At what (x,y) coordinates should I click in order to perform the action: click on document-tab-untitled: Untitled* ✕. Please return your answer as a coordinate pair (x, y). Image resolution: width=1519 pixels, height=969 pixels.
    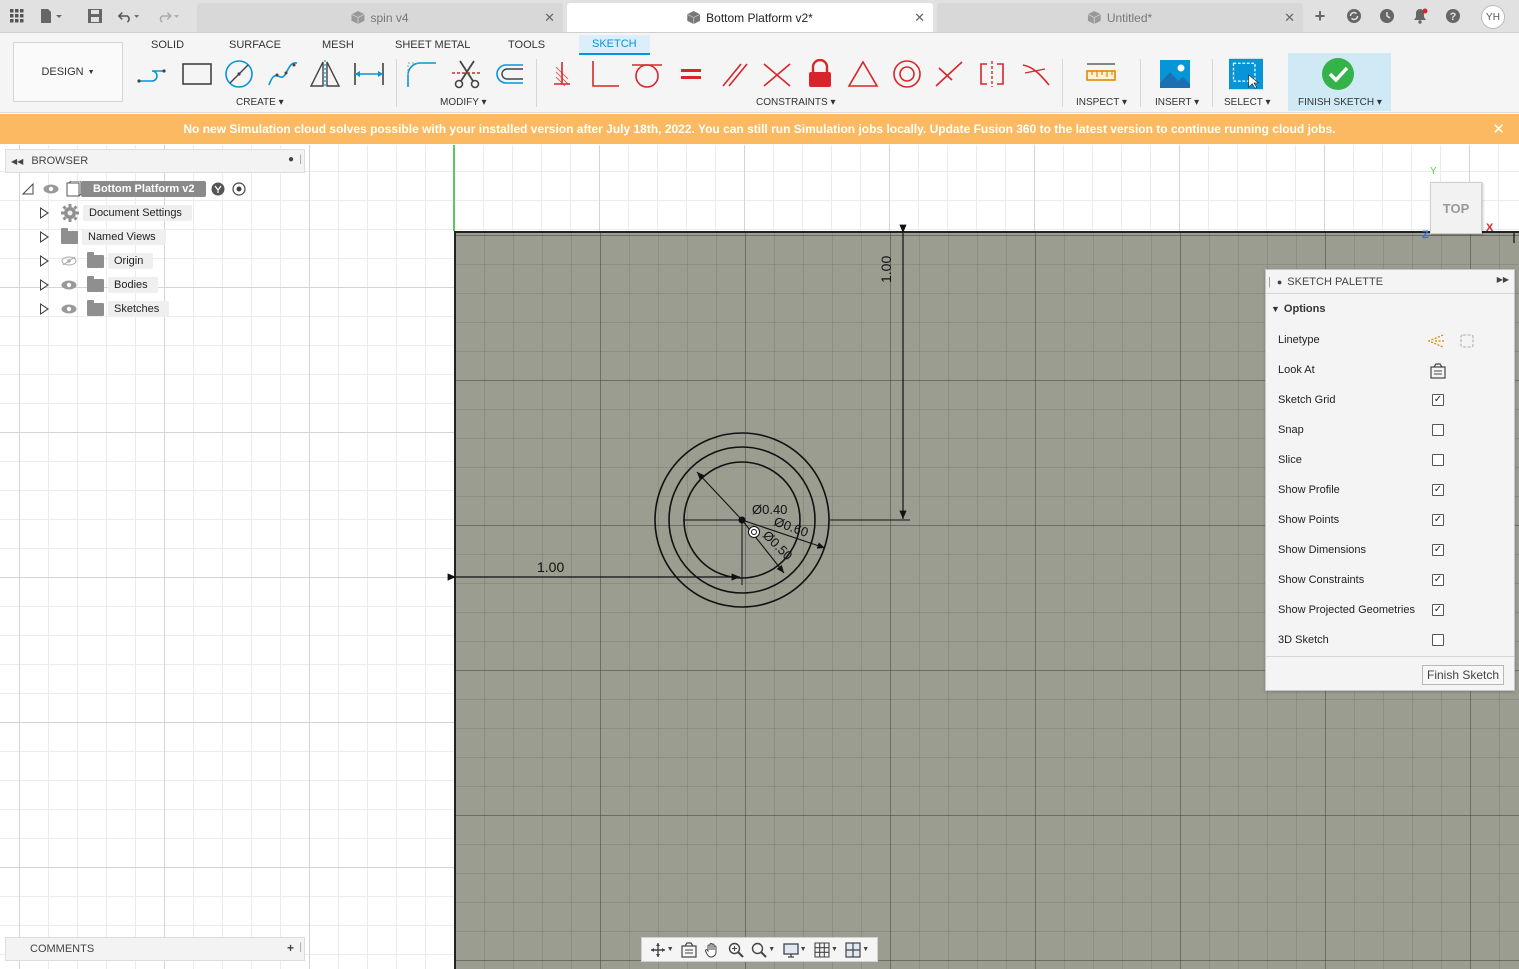
    Looking at the image, I should click on (1120, 17).